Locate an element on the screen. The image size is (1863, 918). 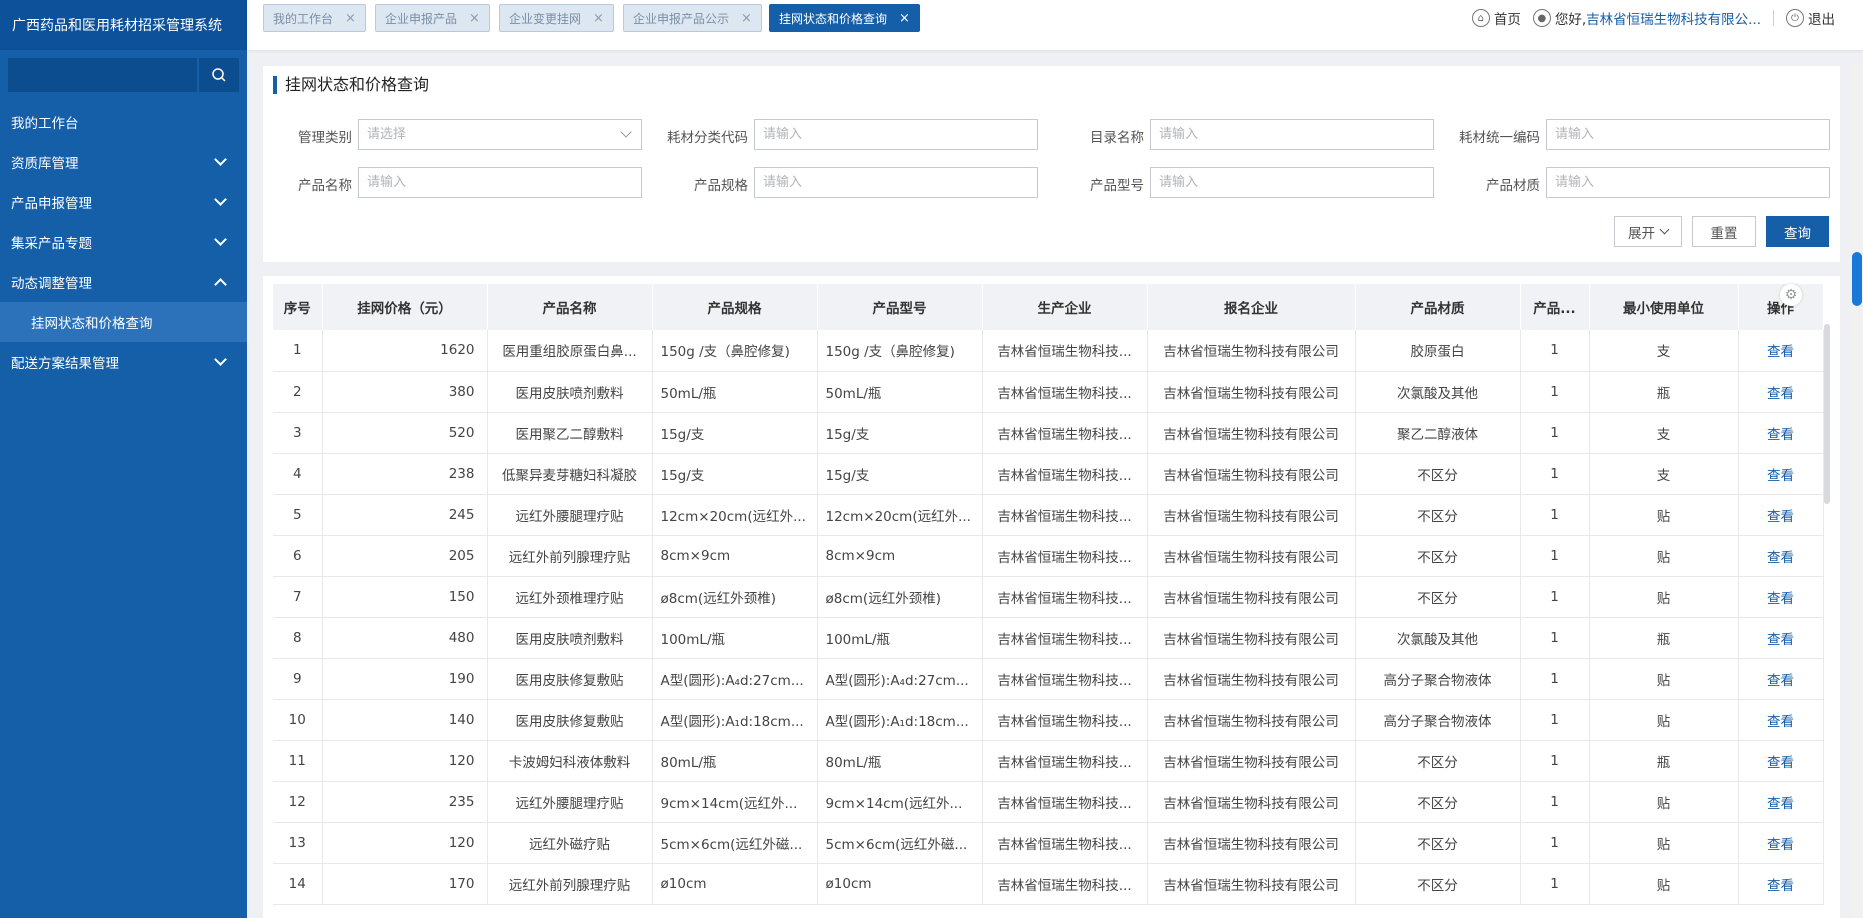
sidebar-item-procurement: 集采产品专题 is located at coordinates (123, 242).